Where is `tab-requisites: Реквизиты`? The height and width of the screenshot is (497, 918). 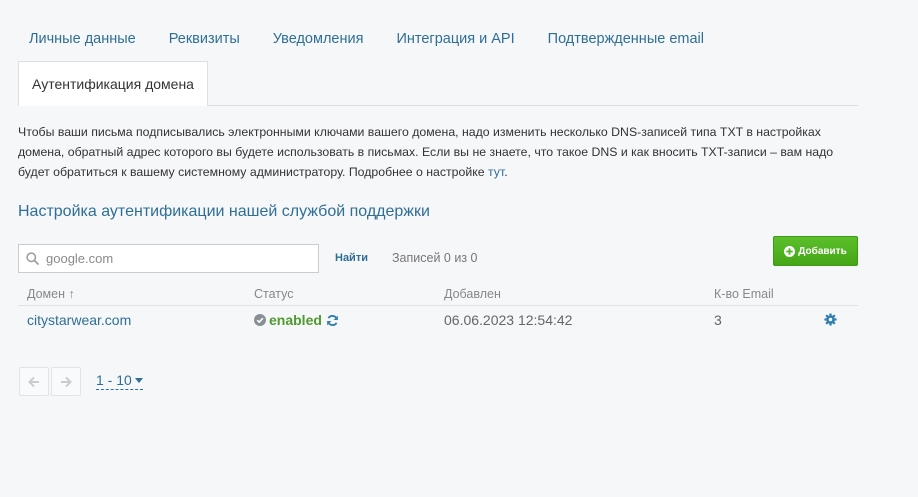
tab-requisites: Реквизиты is located at coordinates (204, 39).